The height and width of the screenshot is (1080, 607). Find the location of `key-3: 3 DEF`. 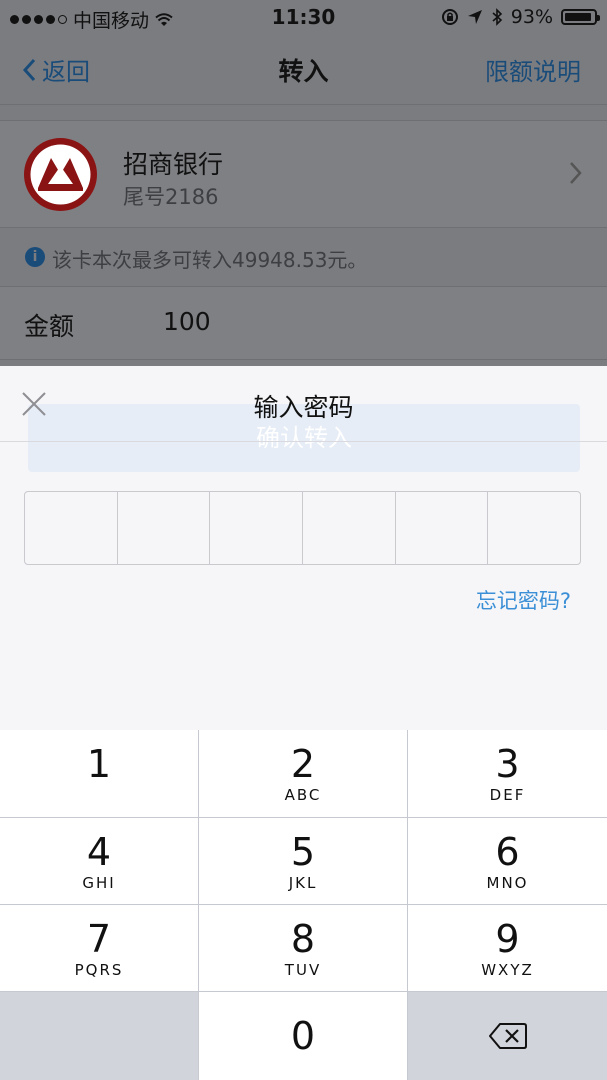

key-3: 3 DEF is located at coordinates (507, 773).